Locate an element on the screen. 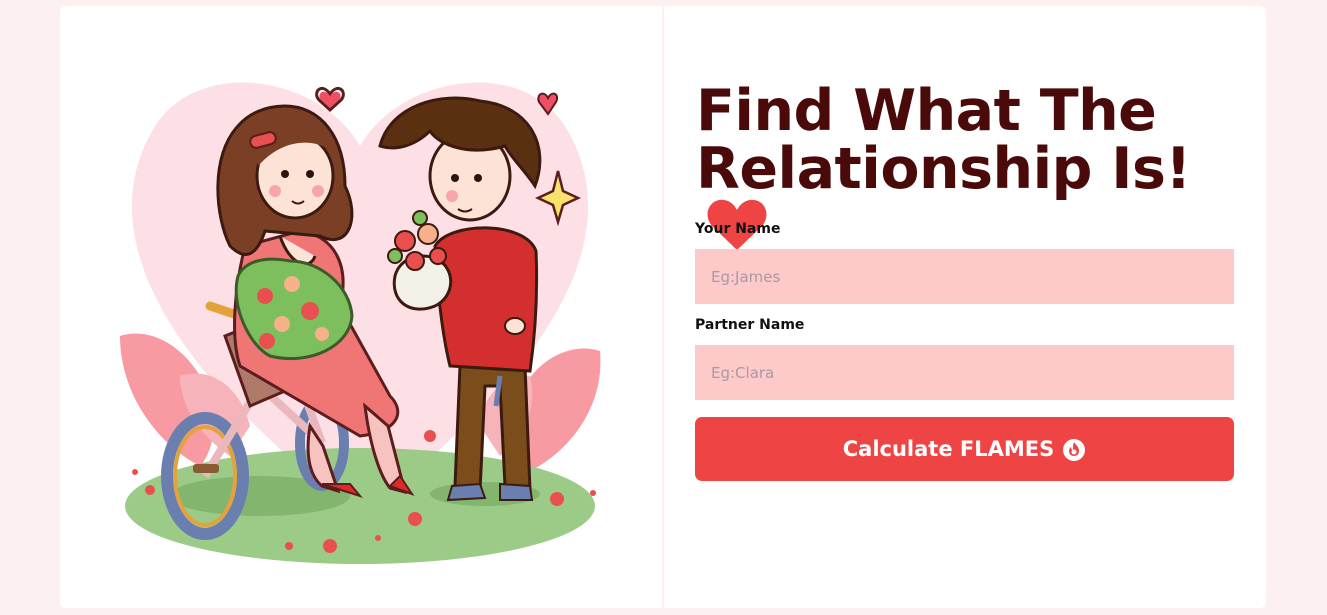 The height and width of the screenshot is (615, 1327). partner-name-input is located at coordinates (964, 372).